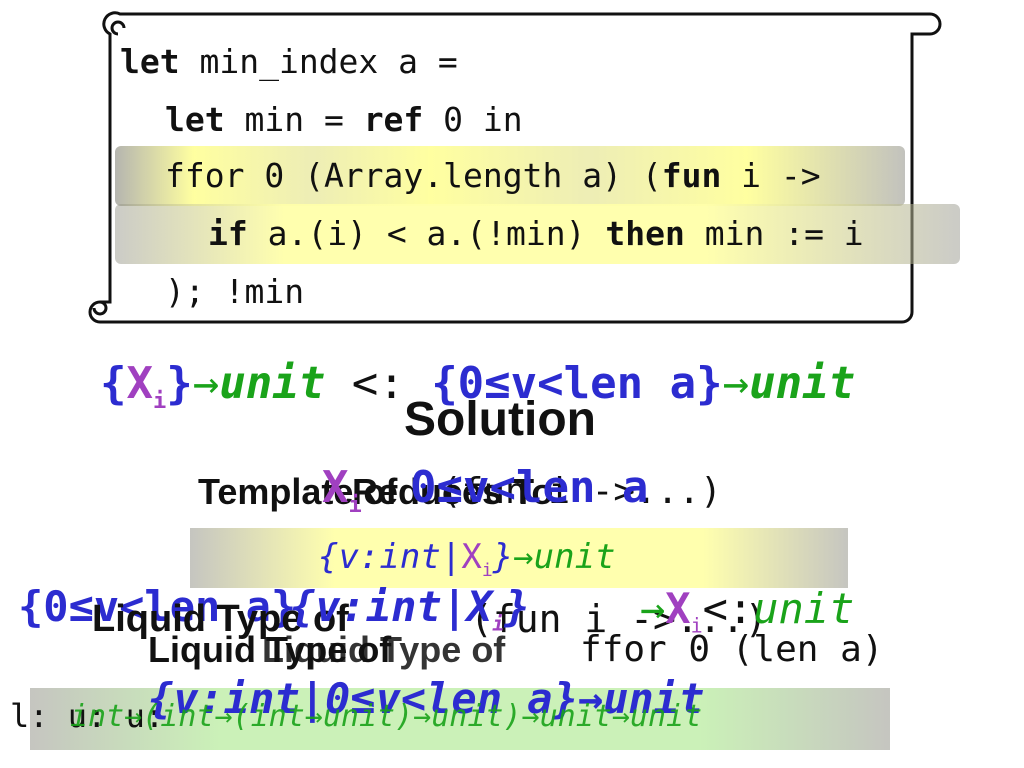 The image size is (1024, 768). I want to click on solution-title: Solution, so click(500, 419).